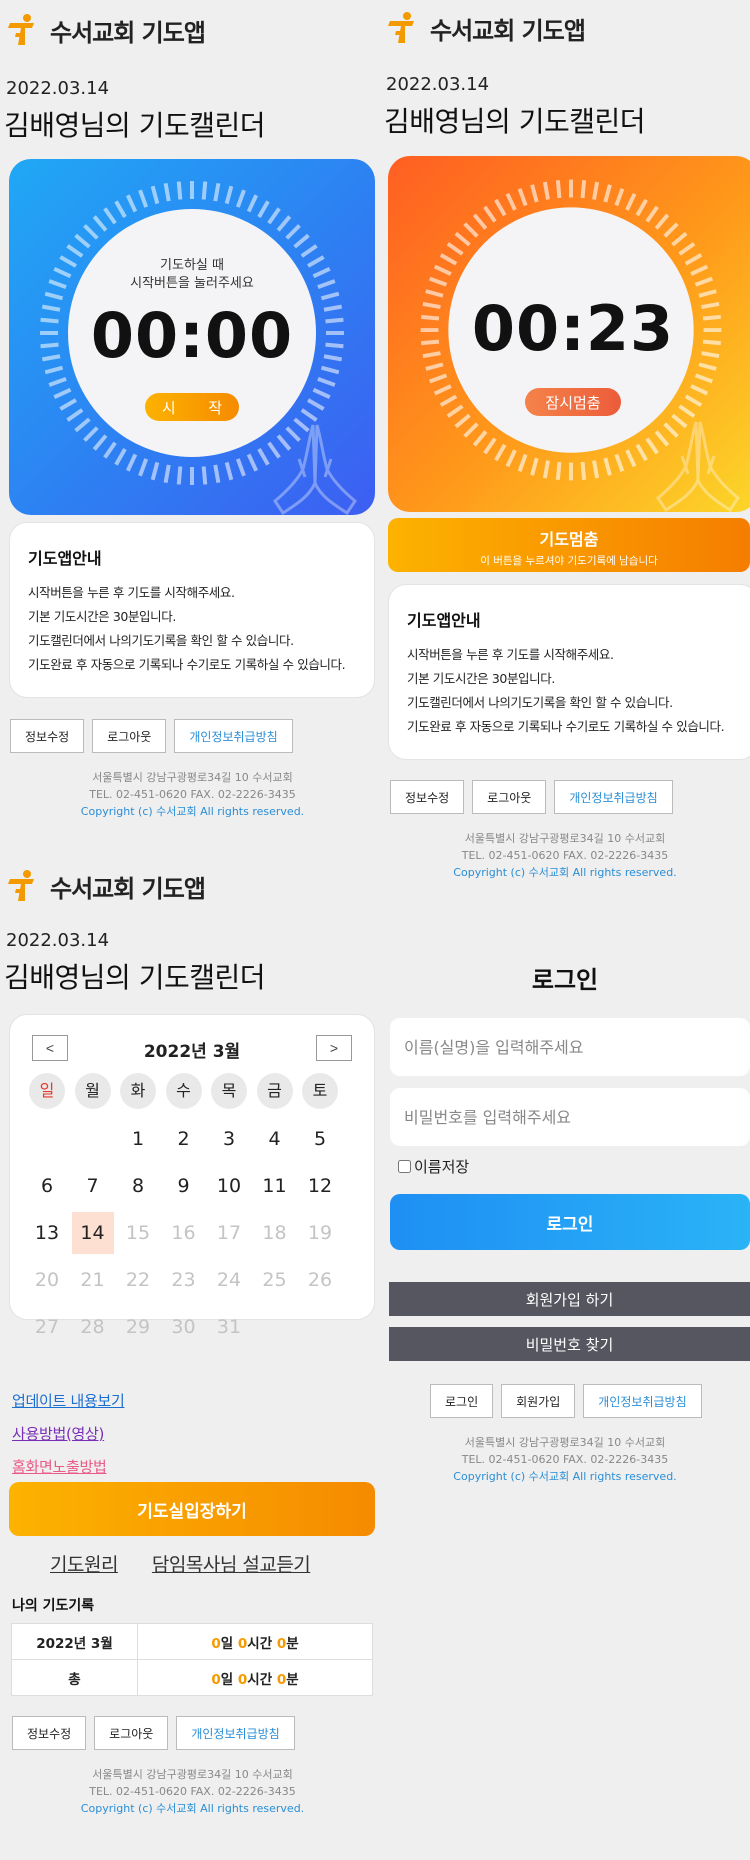 This screenshot has height=1860, width=750. What do you see at coordinates (292, 1643) in the screenshot?
I see `minute-unit: 분` at bounding box center [292, 1643].